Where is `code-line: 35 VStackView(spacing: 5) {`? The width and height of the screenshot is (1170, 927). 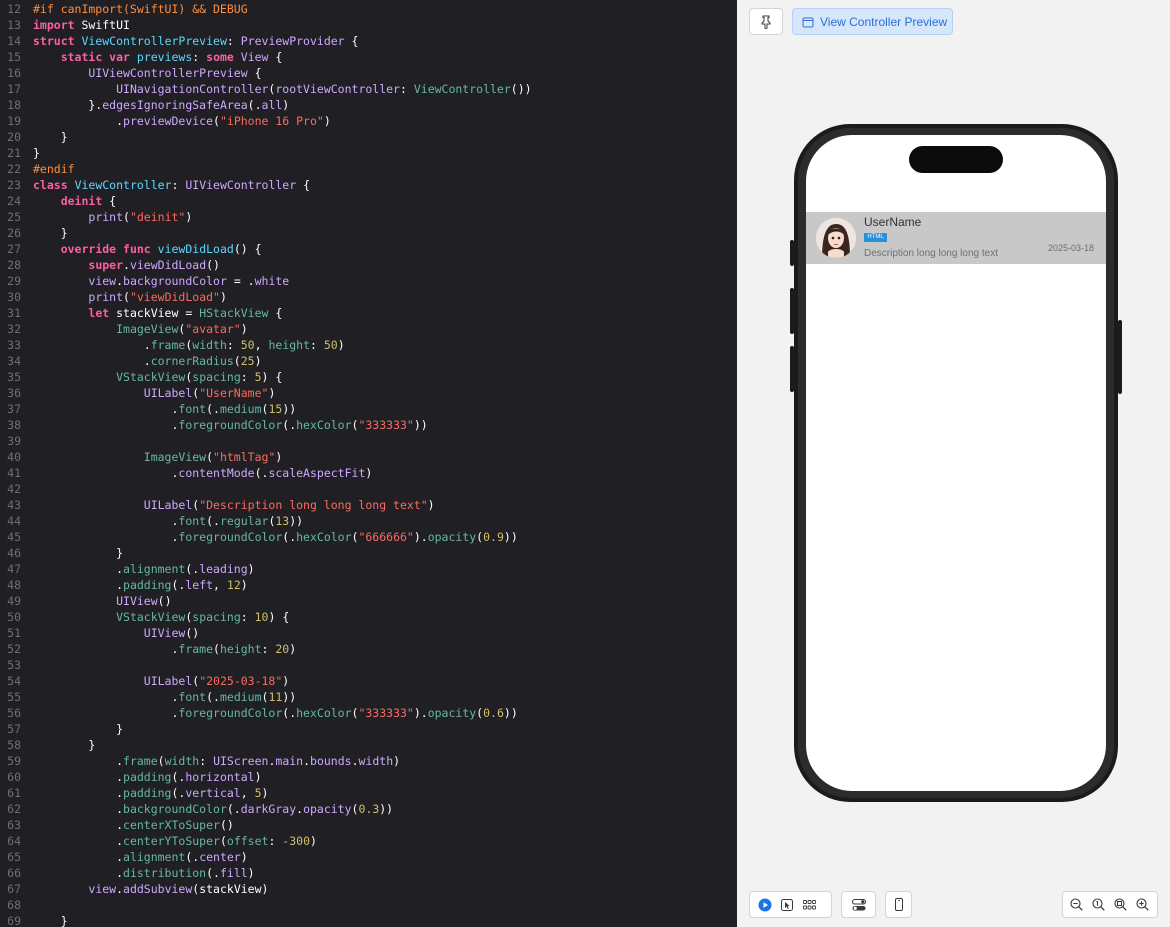
code-line: 35 VStackView(spacing: 5) { is located at coordinates (141, 377).